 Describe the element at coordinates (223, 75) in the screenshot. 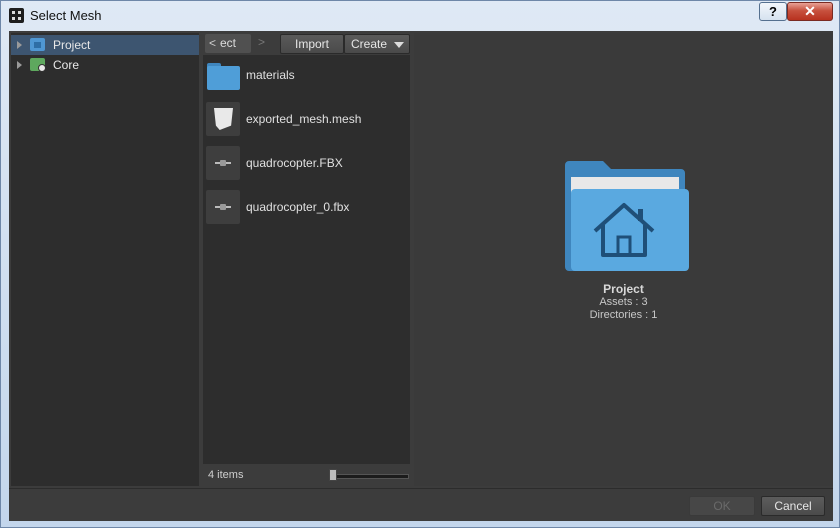

I see `folder-icon` at that location.